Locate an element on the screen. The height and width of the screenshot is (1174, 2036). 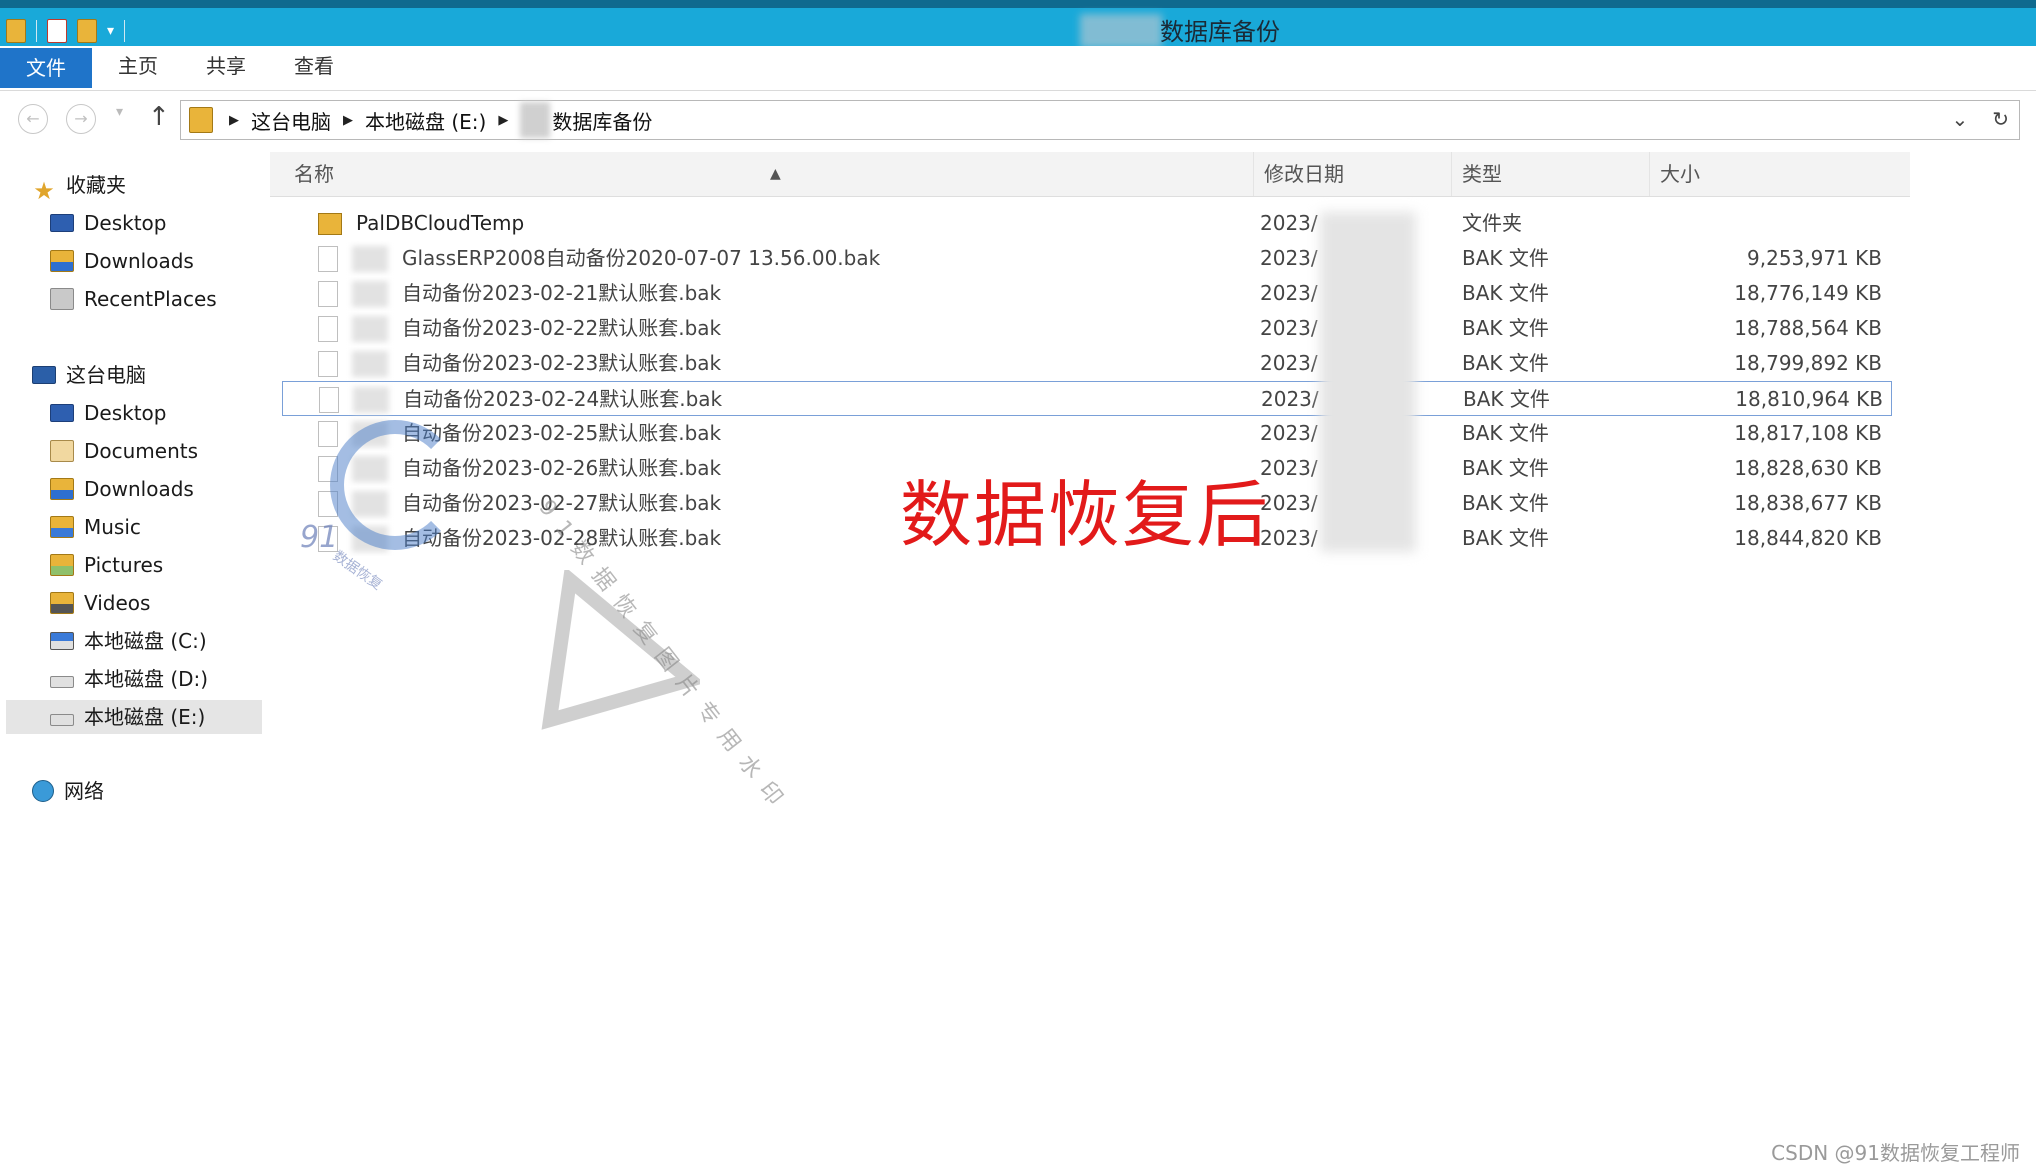
tab-view: 查看 is located at coordinates (314, 66).